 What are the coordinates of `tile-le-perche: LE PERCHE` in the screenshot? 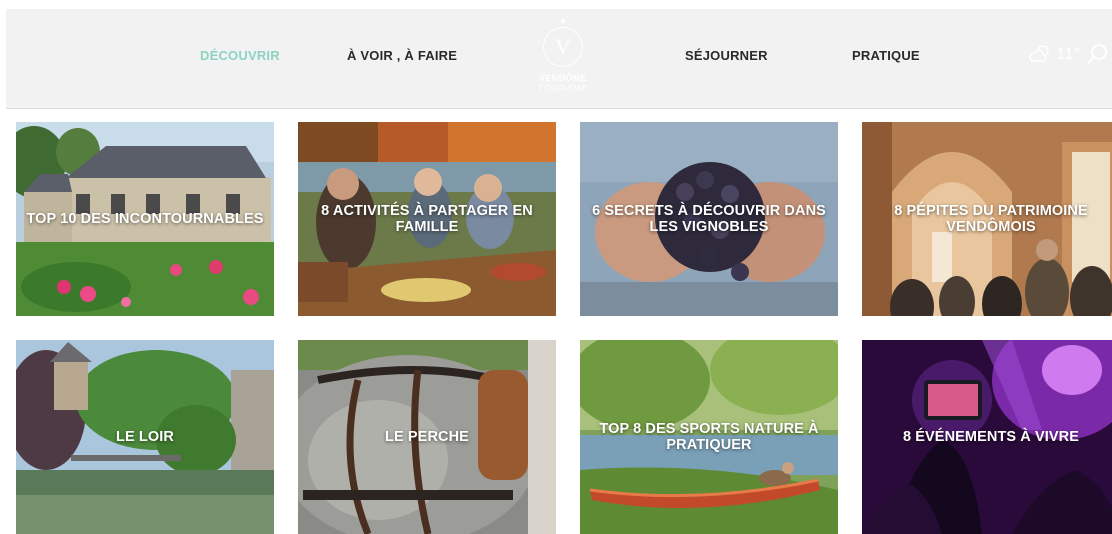 It's located at (427, 437).